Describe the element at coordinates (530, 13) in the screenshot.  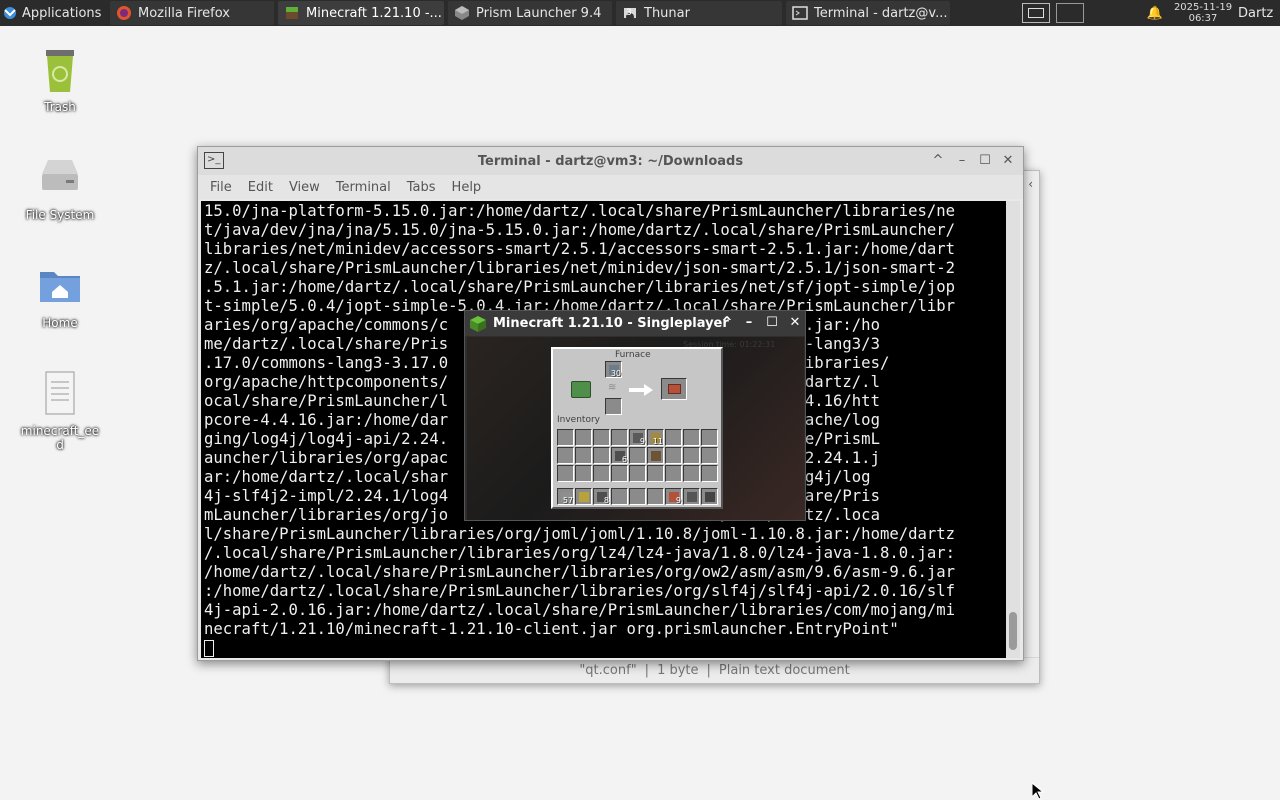
I see `task-prism-launcher: Prism Launcher 9.4` at that location.